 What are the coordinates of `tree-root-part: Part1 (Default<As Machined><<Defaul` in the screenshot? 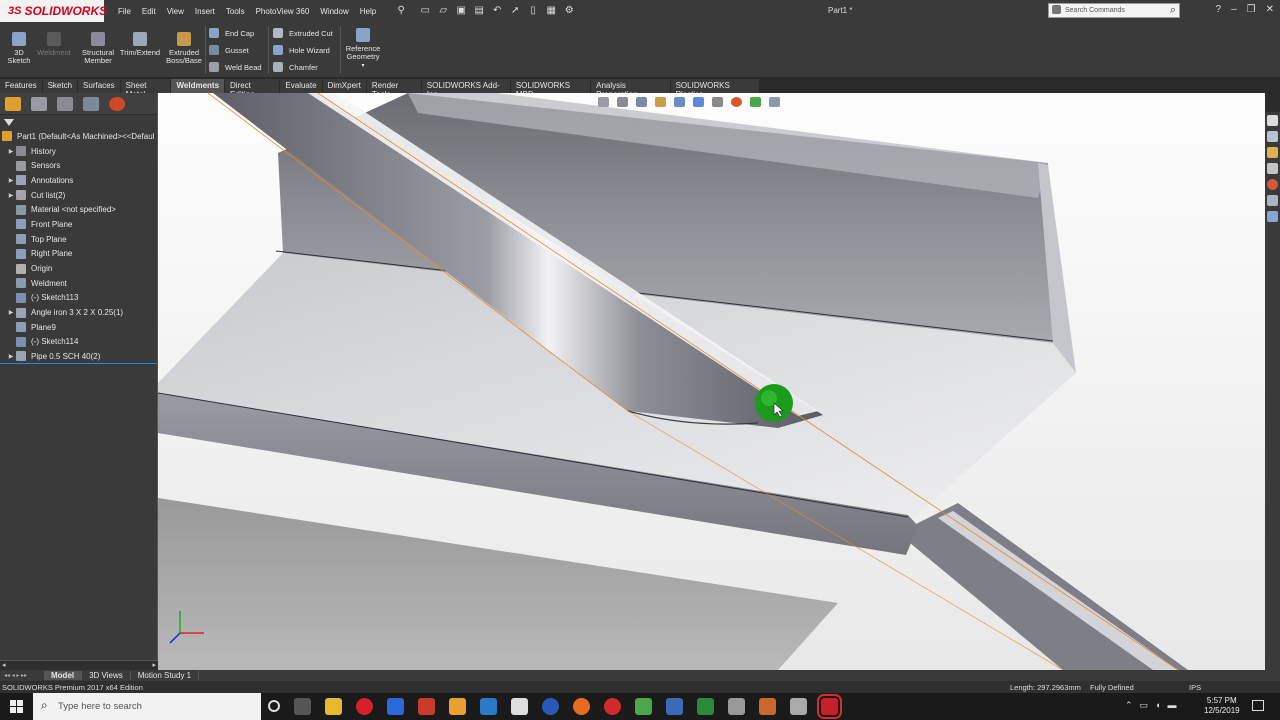 It's located at (78, 136).